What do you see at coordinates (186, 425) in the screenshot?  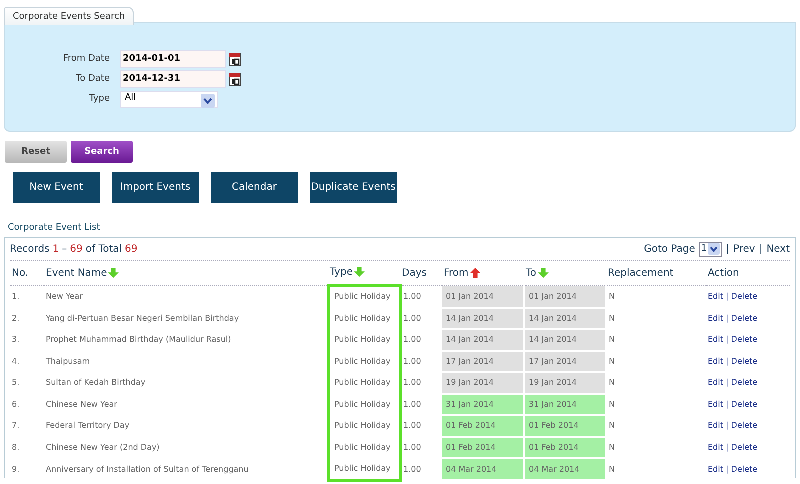 I see `table-cell: Federal Territory Day` at bounding box center [186, 425].